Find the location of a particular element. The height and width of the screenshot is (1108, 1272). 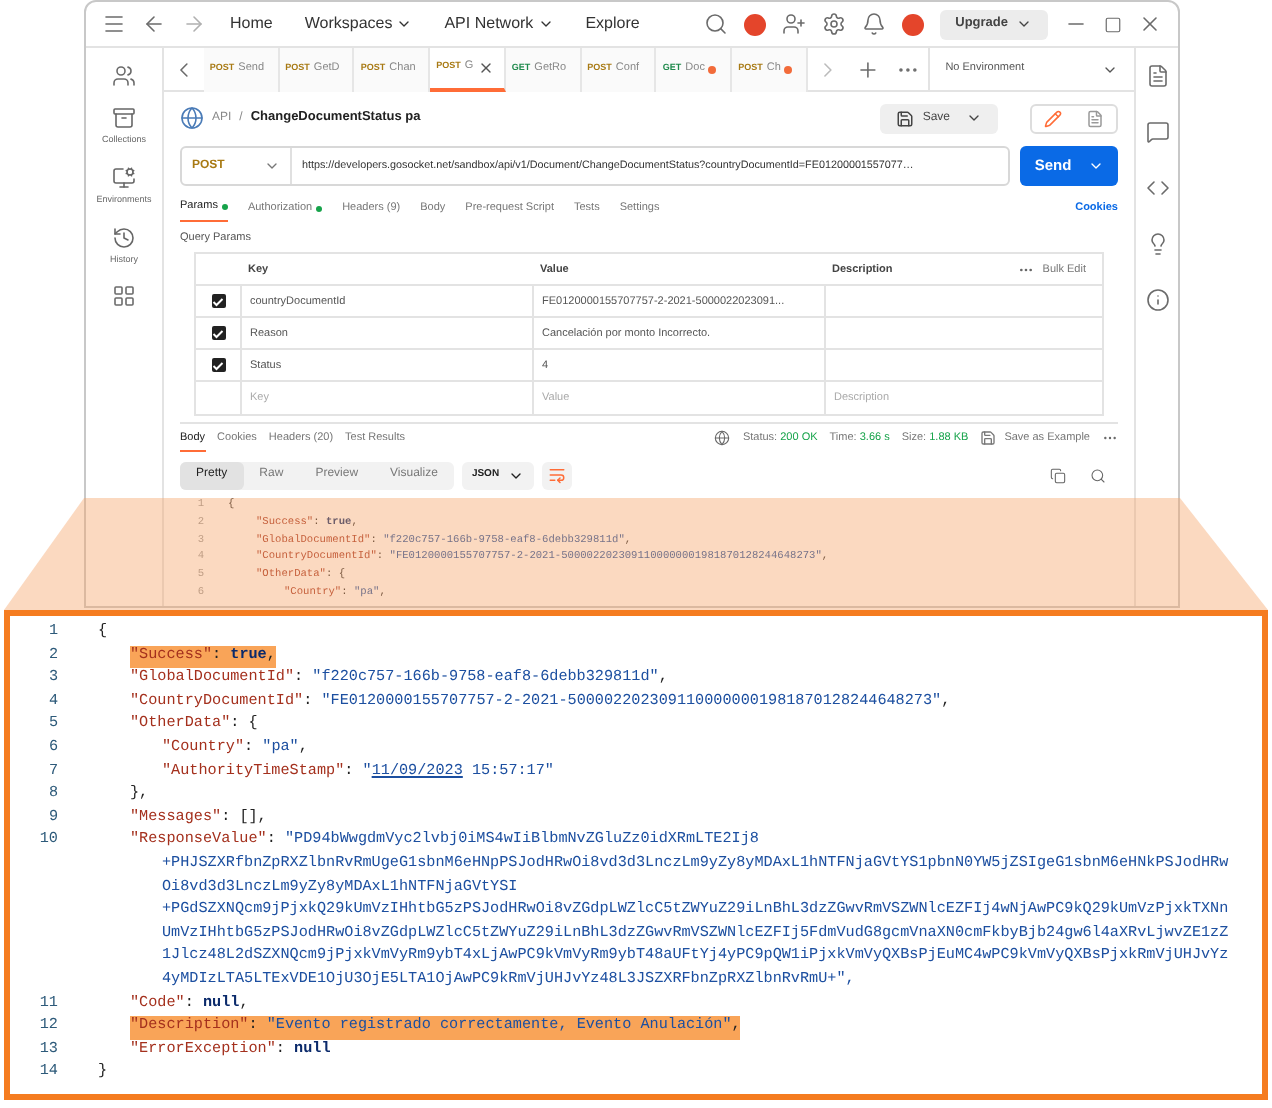

back-icon is located at coordinates (154, 24).